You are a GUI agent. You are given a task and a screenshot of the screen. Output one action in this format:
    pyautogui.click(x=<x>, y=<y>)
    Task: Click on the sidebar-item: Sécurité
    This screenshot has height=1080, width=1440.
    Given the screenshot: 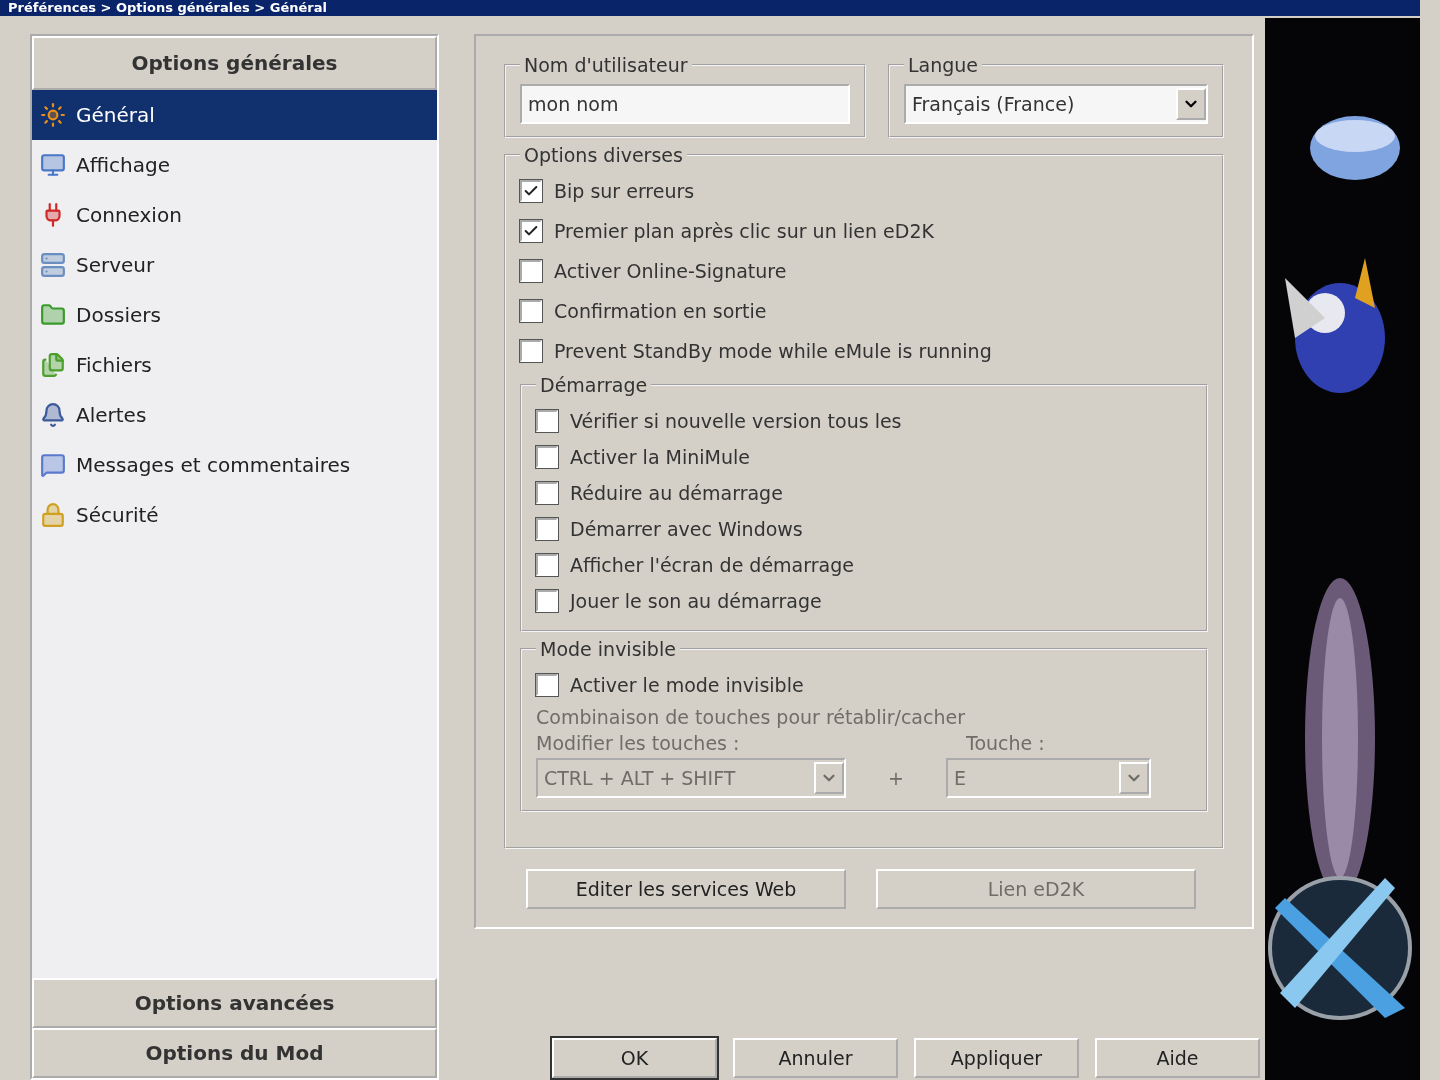 What is the action you would take?
    pyautogui.click(x=234, y=515)
    